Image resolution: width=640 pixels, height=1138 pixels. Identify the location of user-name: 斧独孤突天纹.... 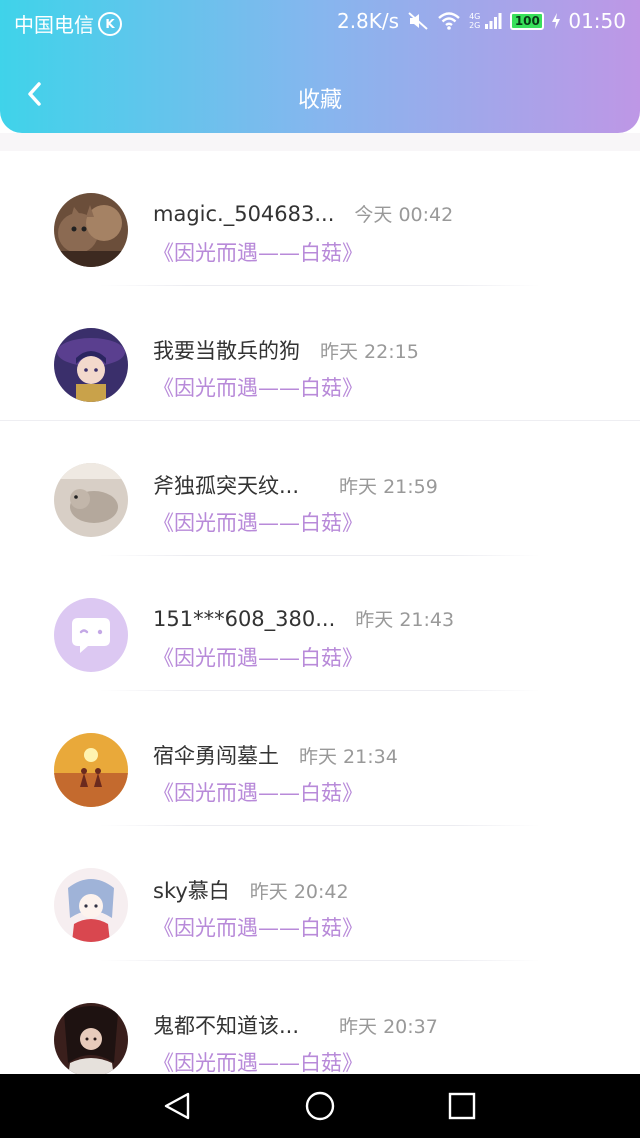
(226, 486).